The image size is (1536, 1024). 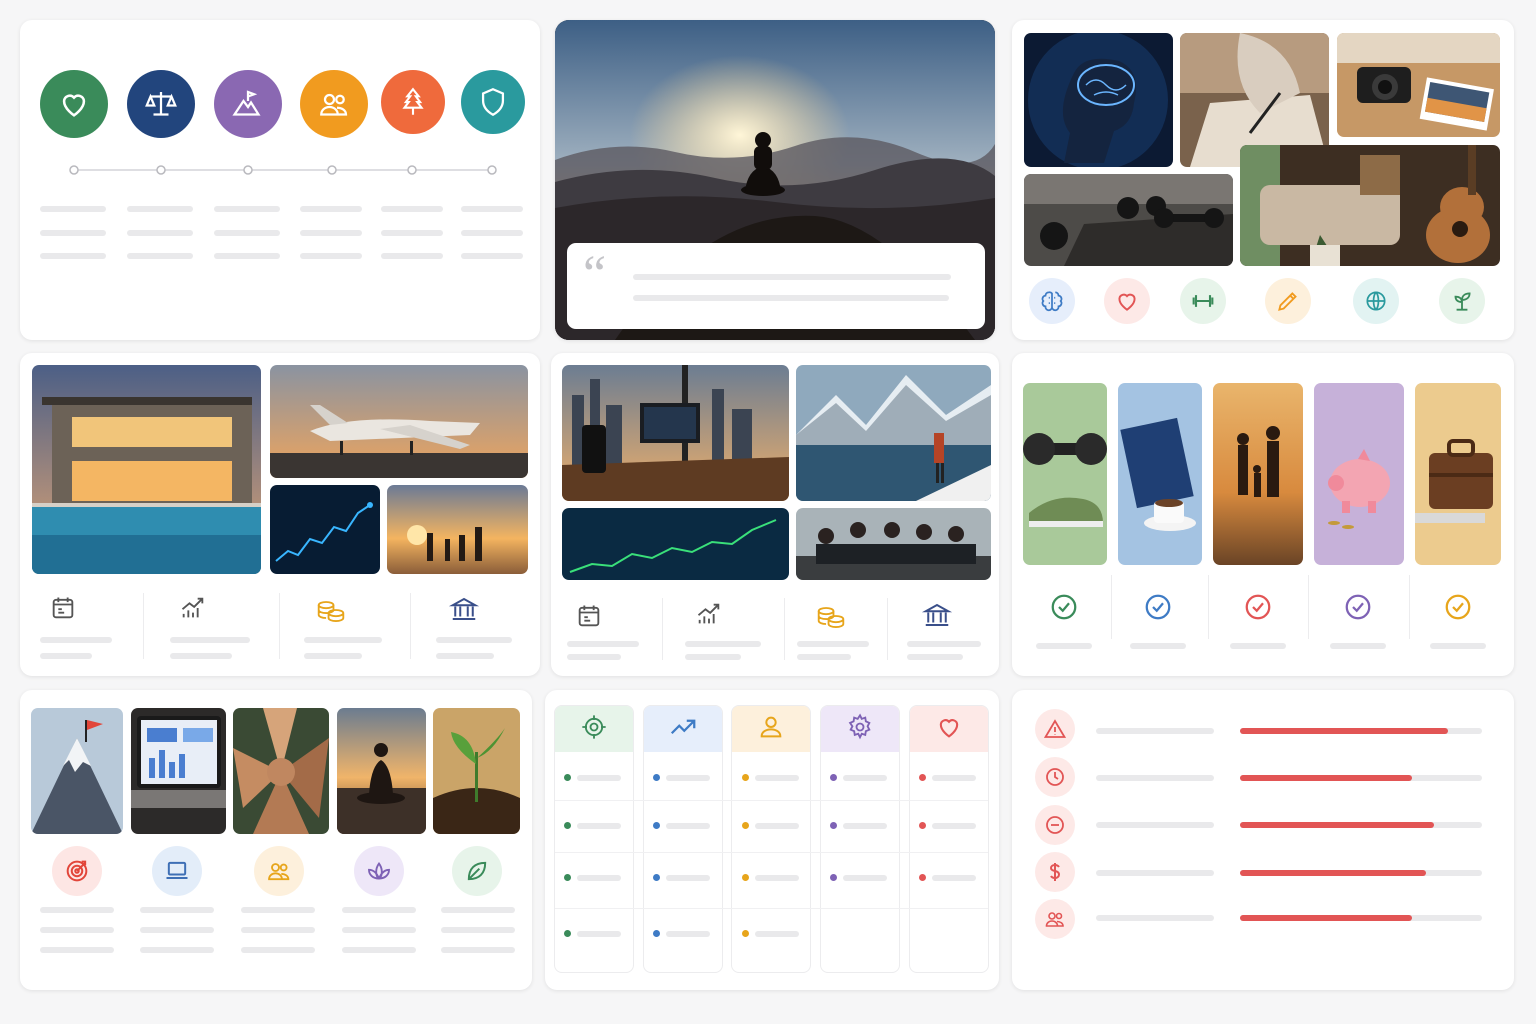 I want to click on minus-circle-icon, so click(x=1055, y=825).